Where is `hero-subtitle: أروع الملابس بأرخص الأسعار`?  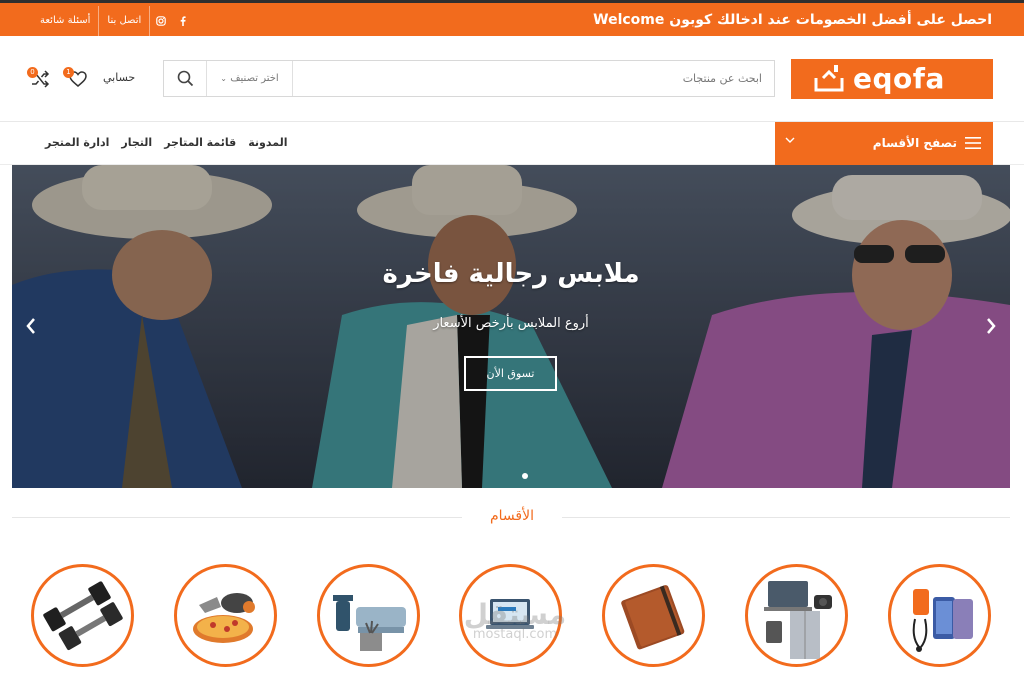
hero-subtitle: أروع الملابس بأرخص الأسعار is located at coordinates (511, 323).